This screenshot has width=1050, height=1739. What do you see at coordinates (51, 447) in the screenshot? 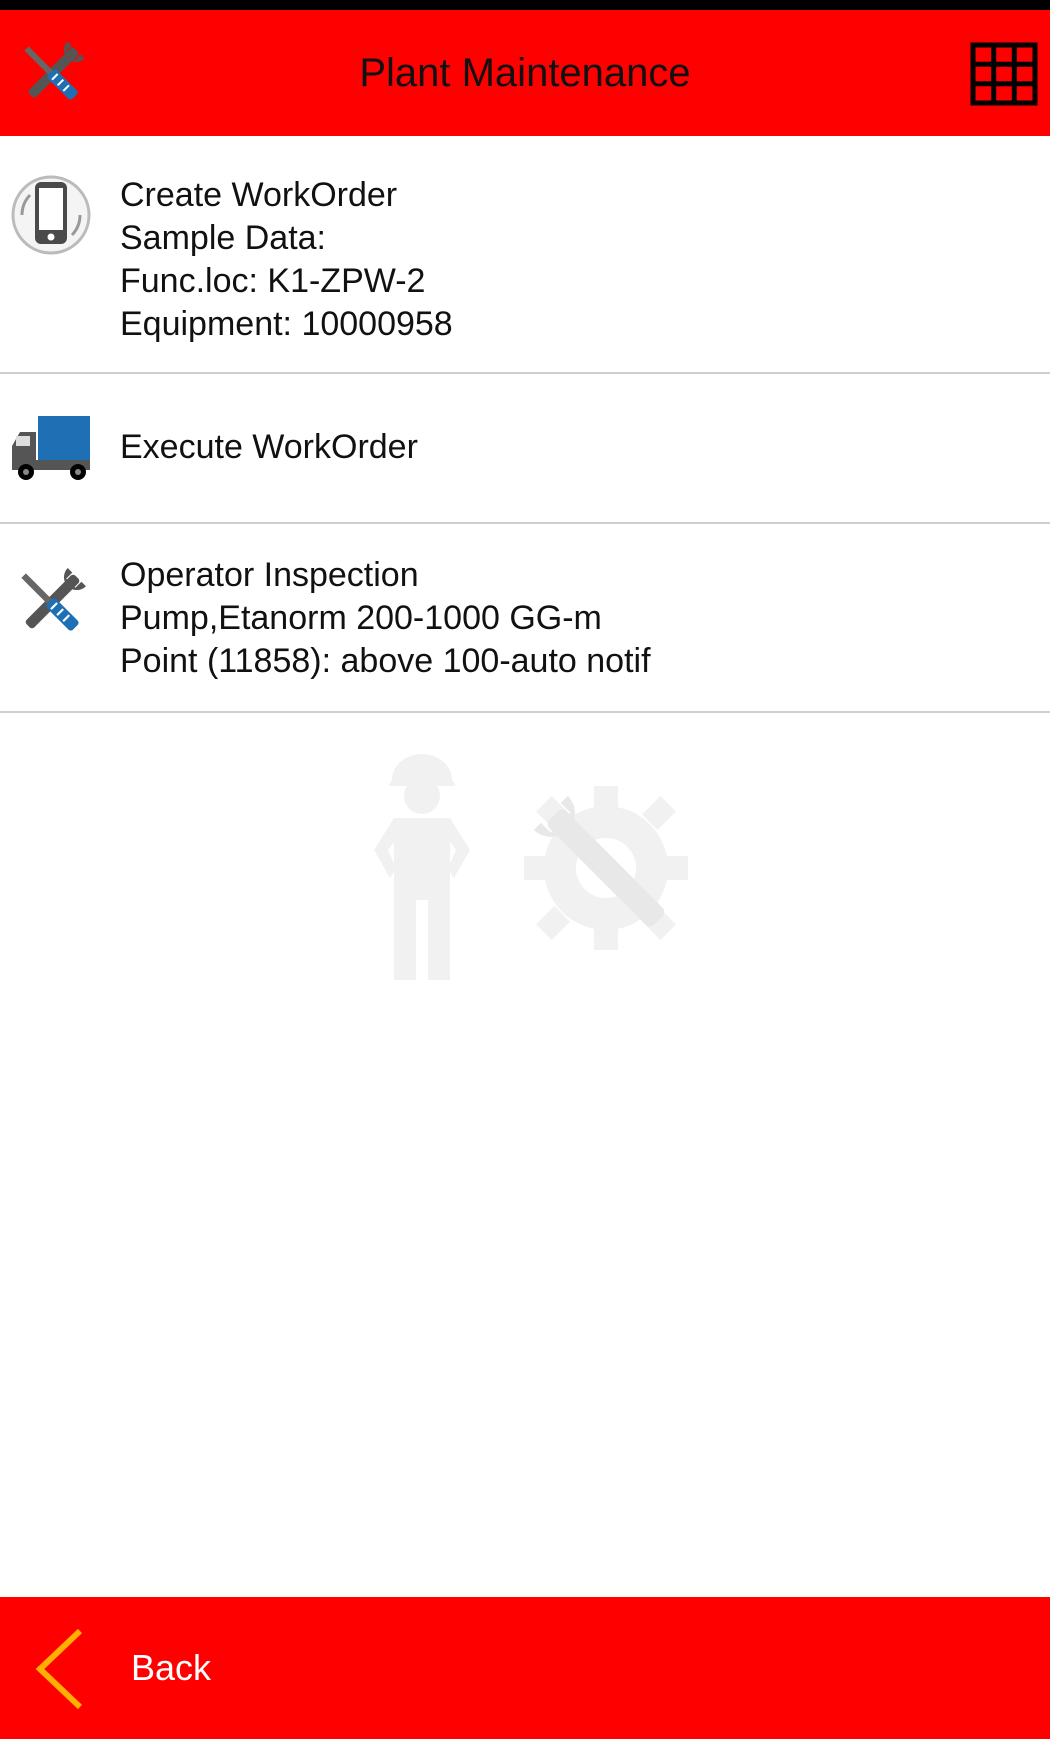
I see `truck-icon` at bounding box center [51, 447].